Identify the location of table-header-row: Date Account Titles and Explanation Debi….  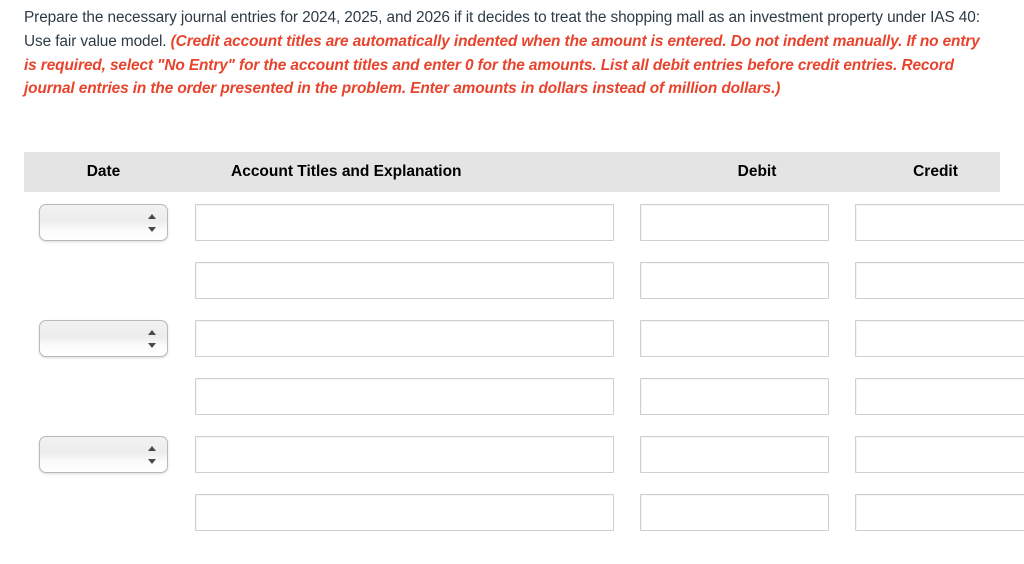
(512, 172).